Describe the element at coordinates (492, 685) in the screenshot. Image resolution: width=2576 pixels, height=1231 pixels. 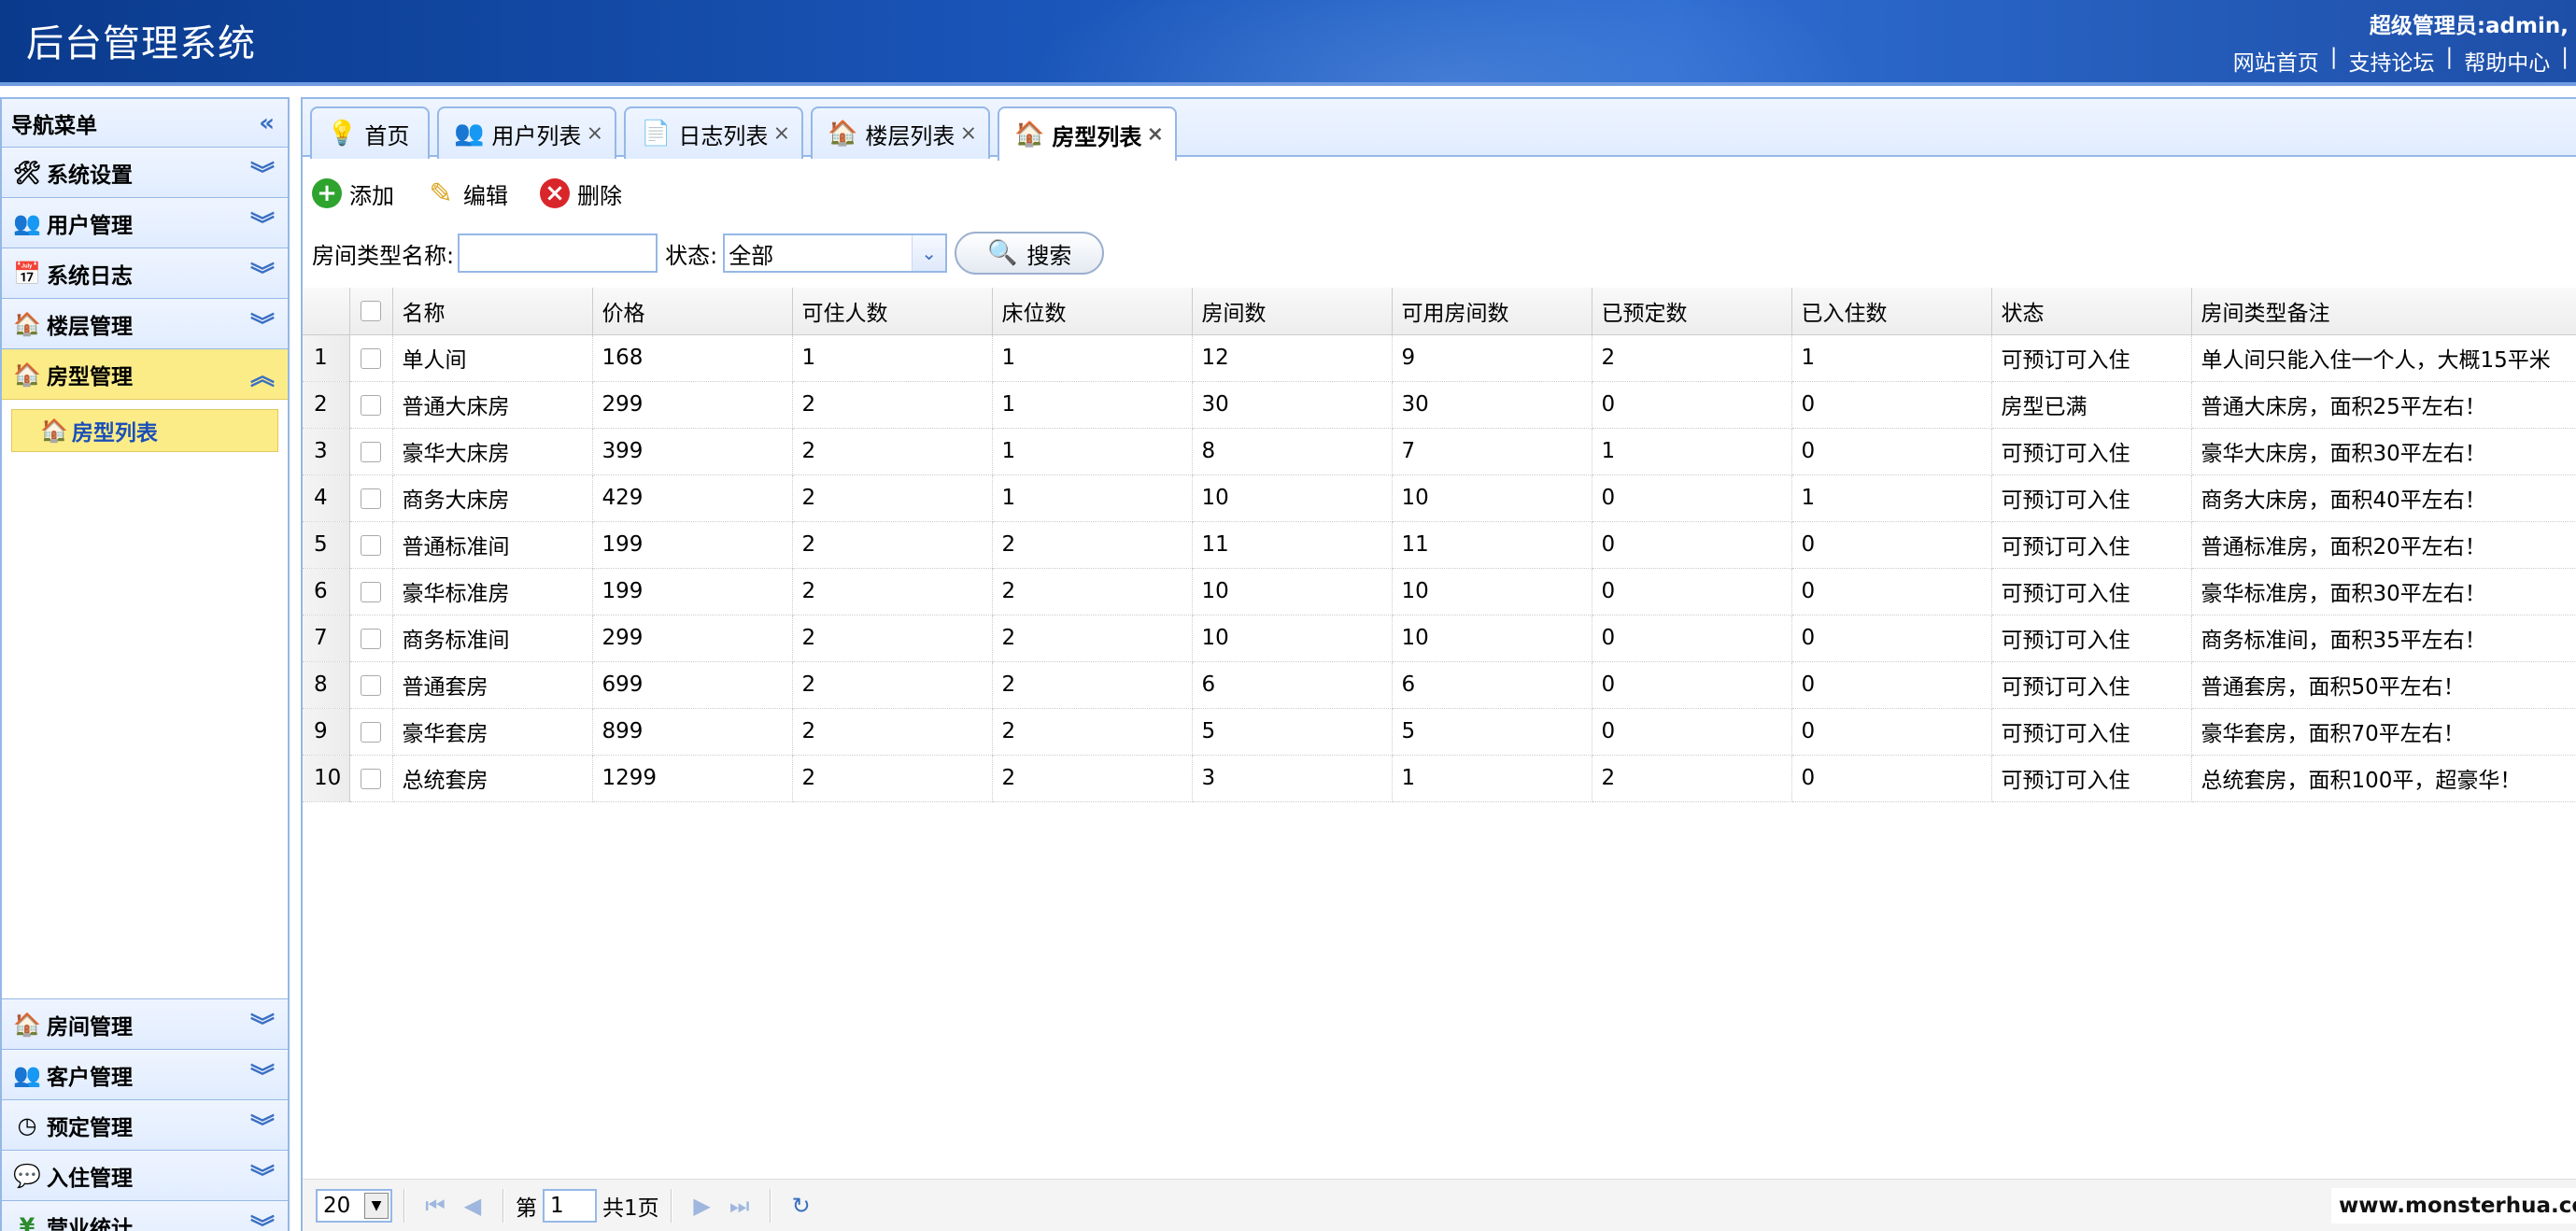
I see `table-cell: 普通套房` at that location.